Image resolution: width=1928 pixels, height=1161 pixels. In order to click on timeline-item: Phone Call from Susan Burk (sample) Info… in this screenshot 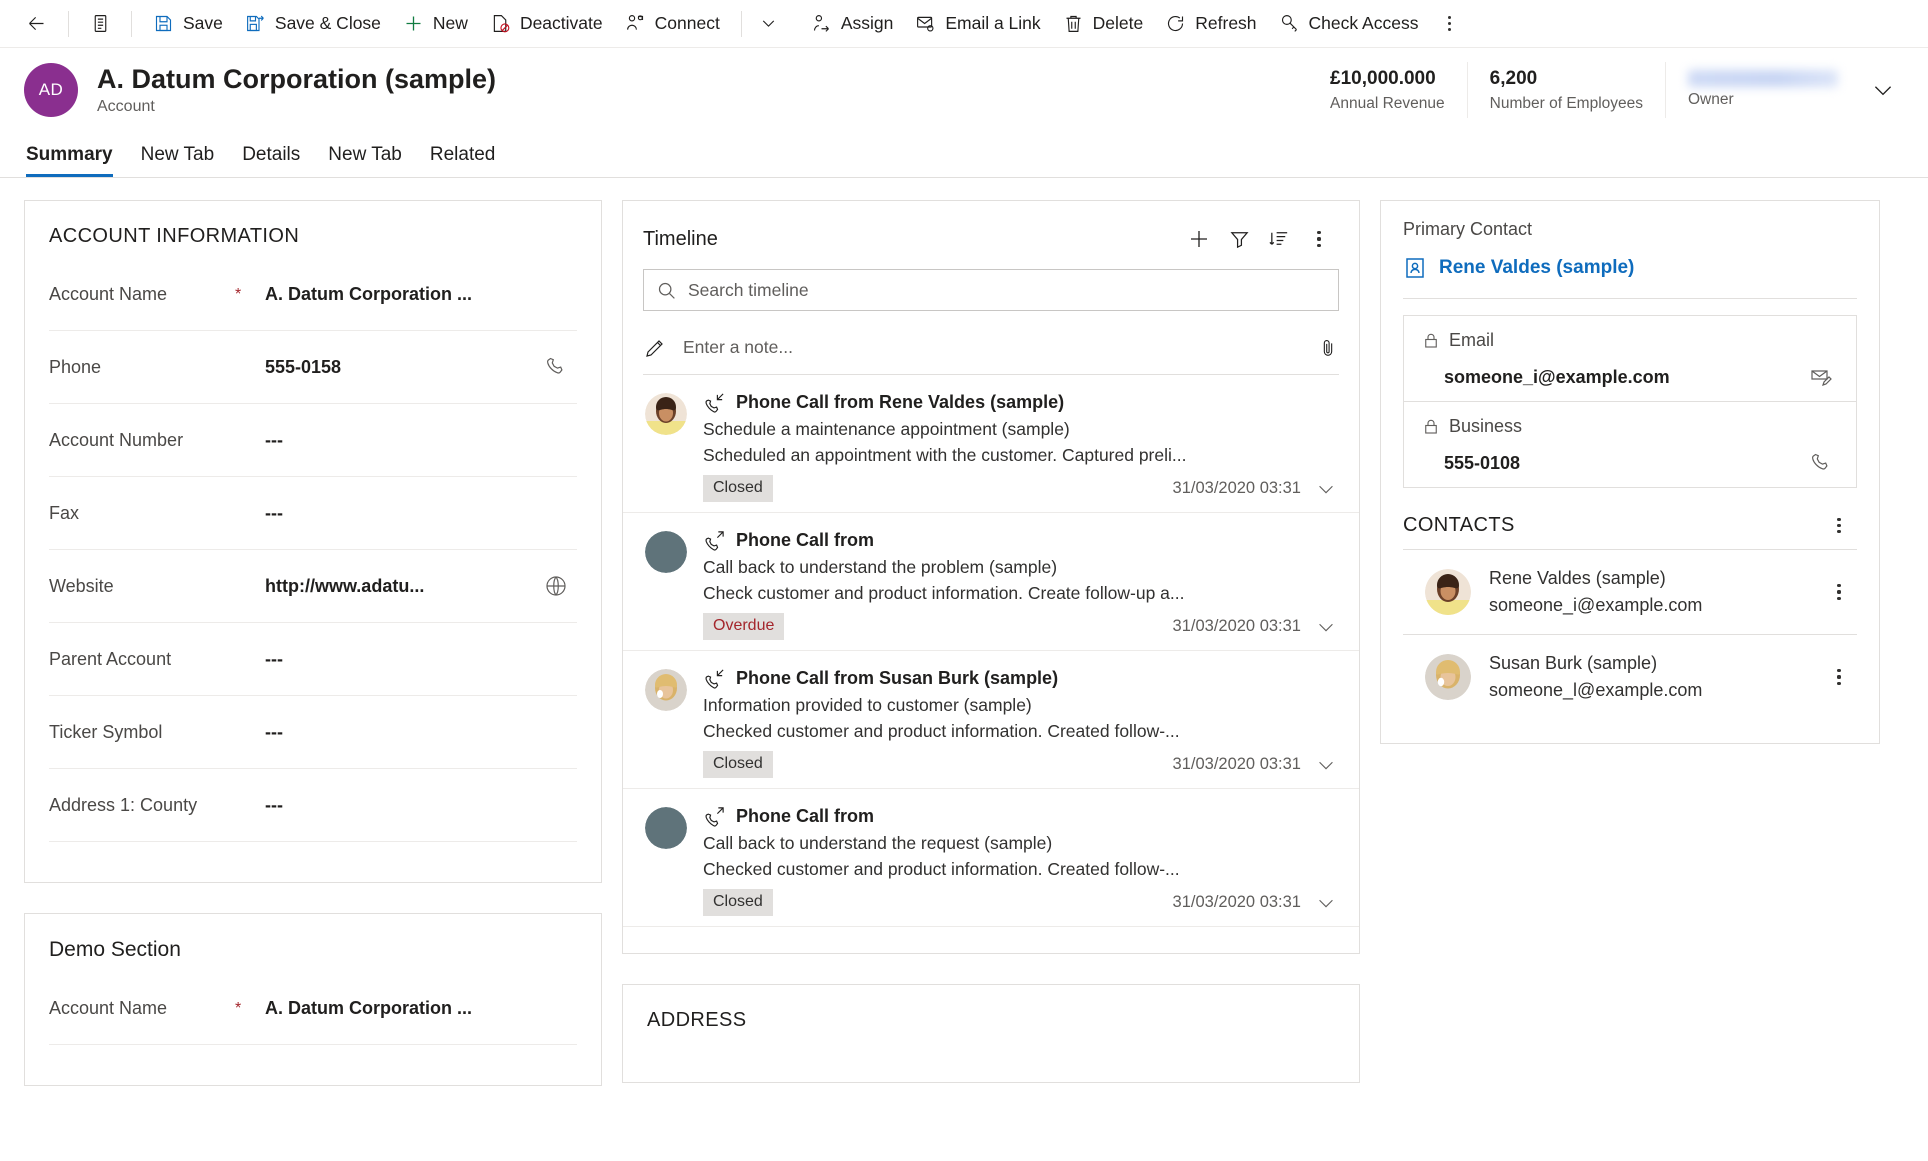, I will do `click(991, 720)`.